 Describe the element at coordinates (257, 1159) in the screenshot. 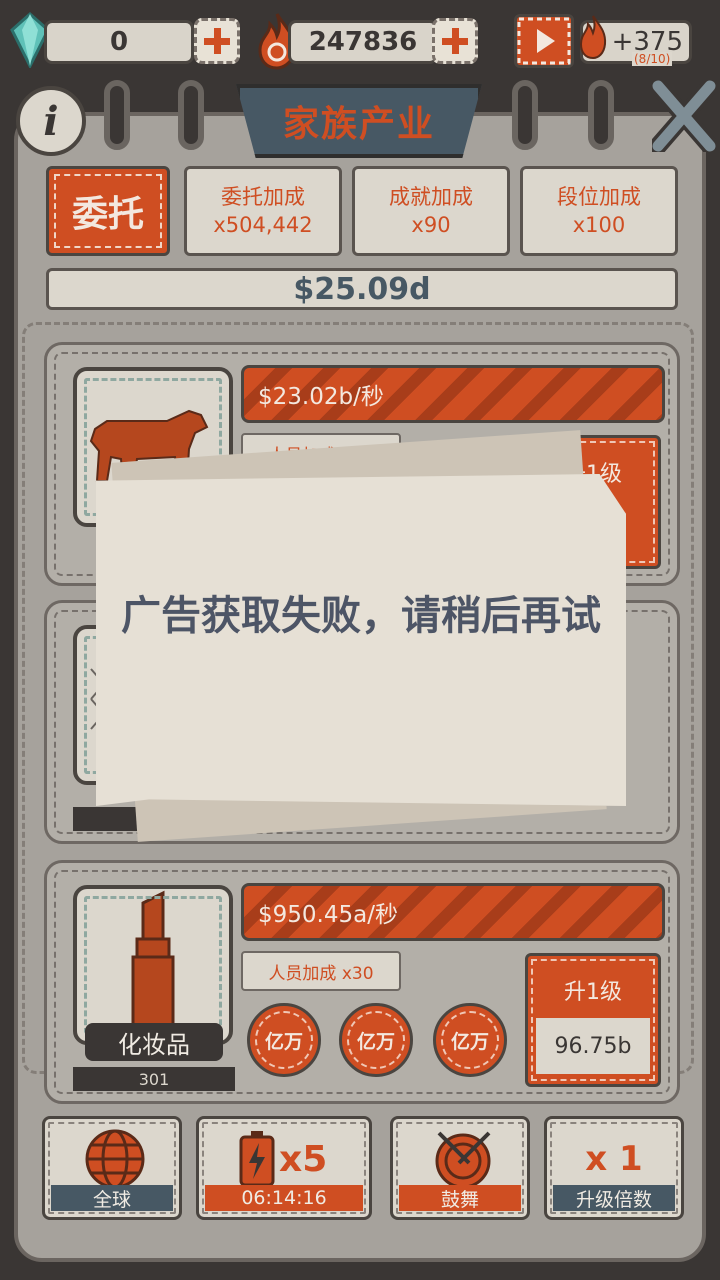

I see `battery-icon` at that location.